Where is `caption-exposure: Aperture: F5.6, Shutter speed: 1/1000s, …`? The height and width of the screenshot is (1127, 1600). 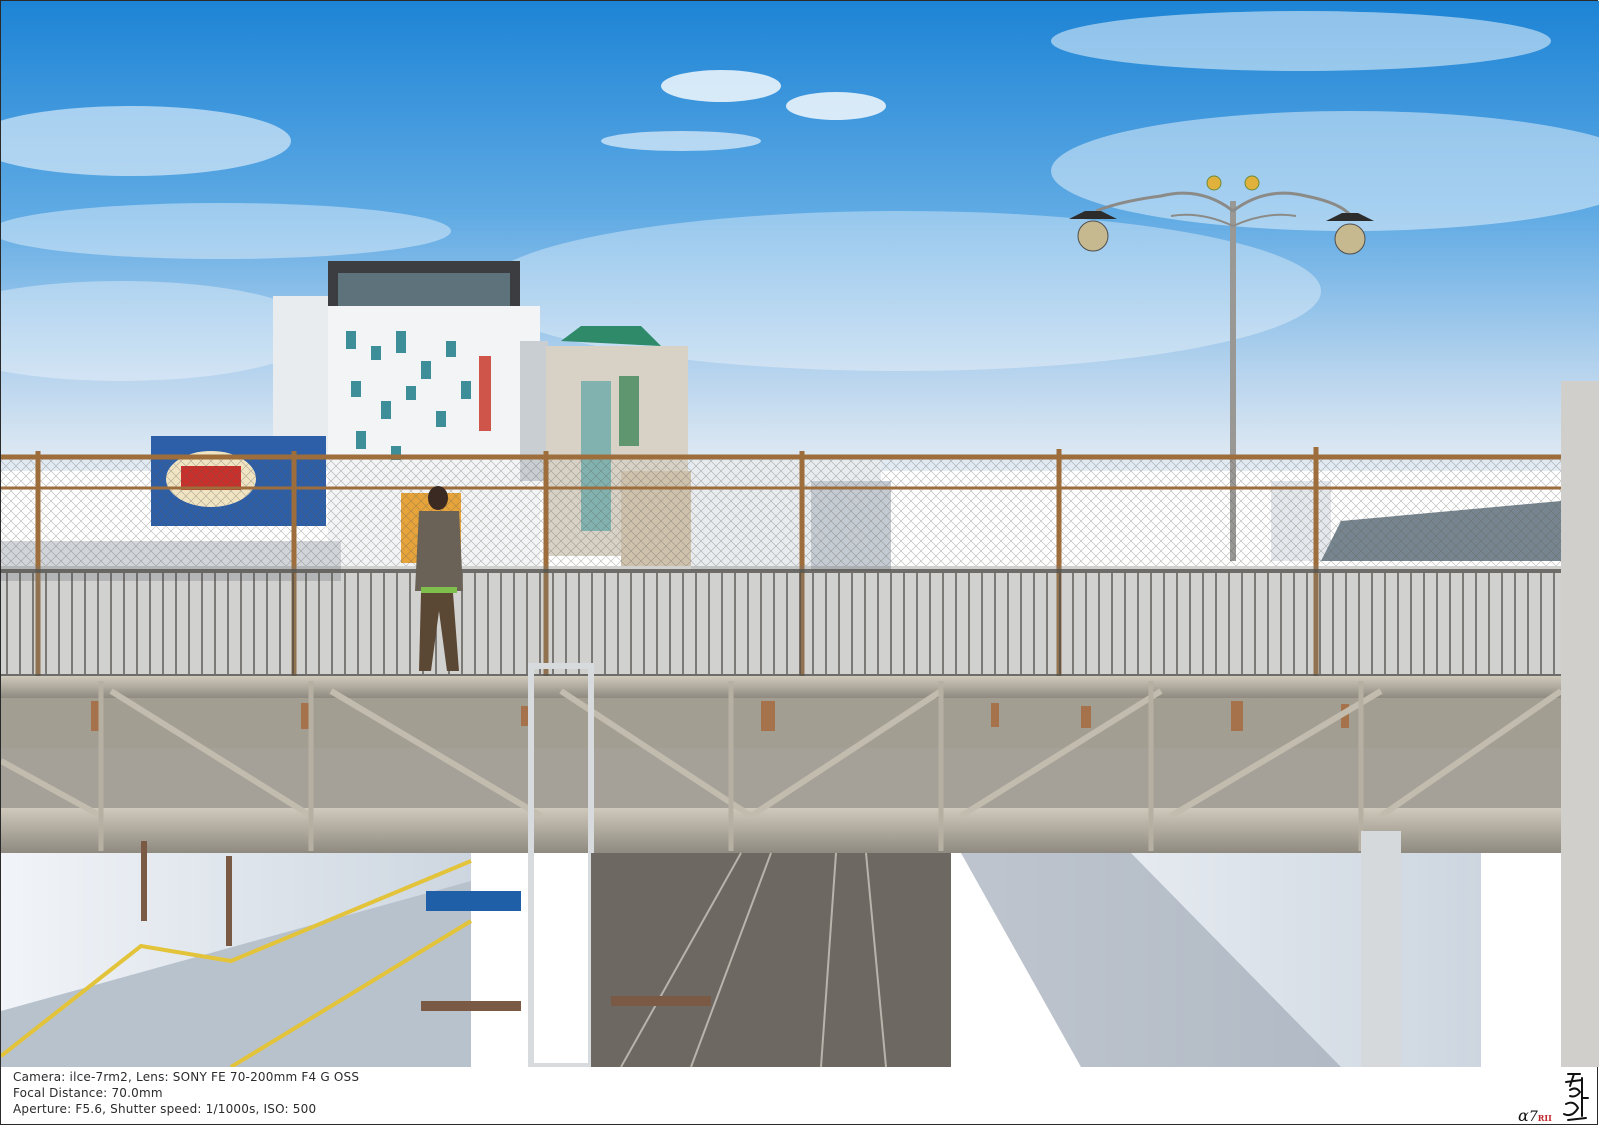
caption-exposure: Aperture: F5.6, Shutter speed: 1/1000s, … is located at coordinates (165, 1109).